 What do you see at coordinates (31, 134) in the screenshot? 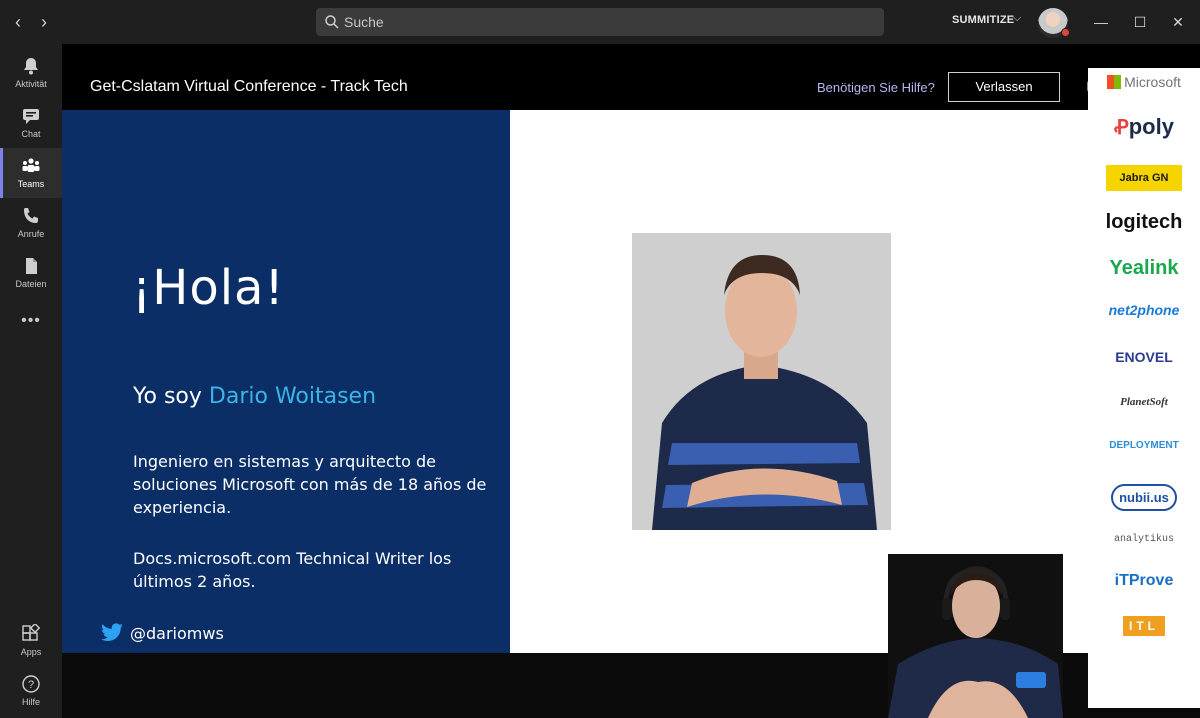
I see `rail-label: Chat` at bounding box center [31, 134].